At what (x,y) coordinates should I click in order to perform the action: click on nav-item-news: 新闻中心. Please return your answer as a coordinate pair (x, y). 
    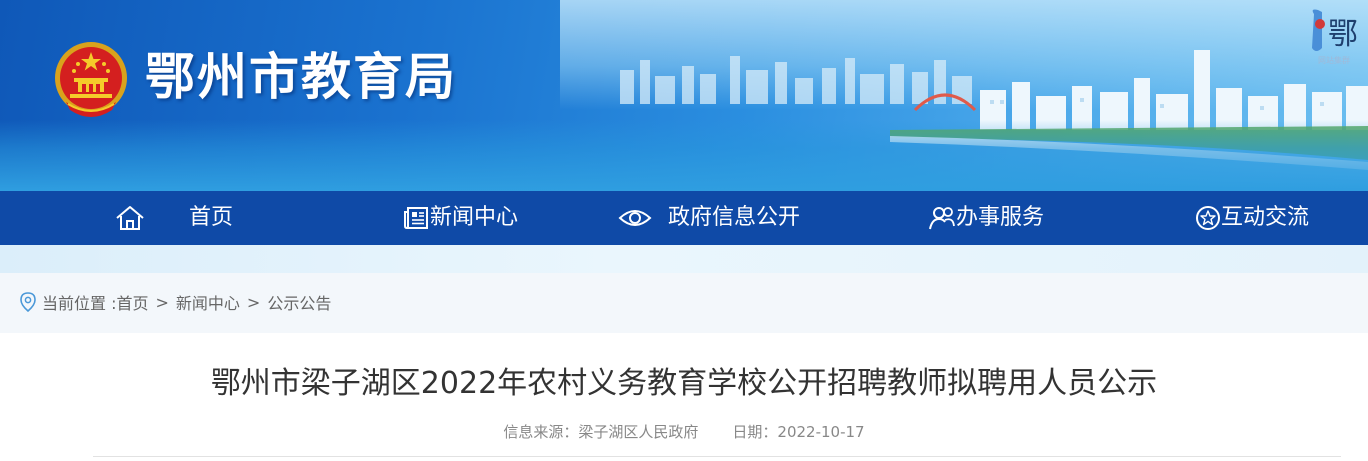
    Looking at the image, I should click on (460, 218).